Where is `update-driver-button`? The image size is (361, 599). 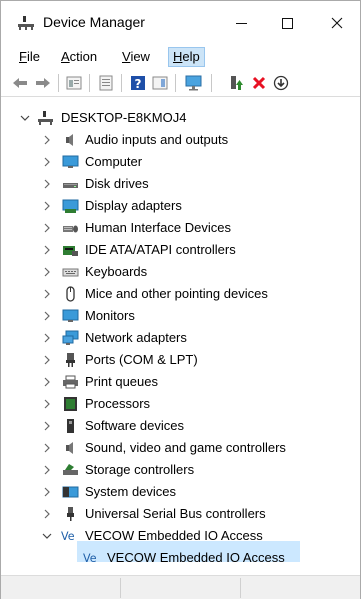
update-driver-button is located at coordinates (236, 83).